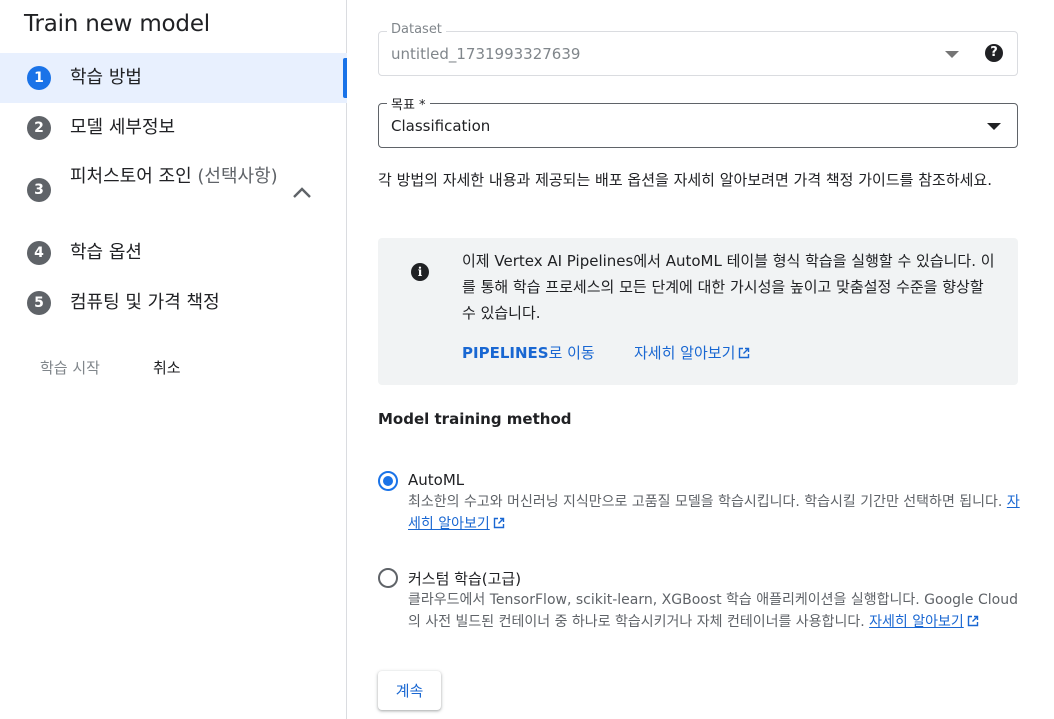 The height and width of the screenshot is (719, 1054). Describe the element at coordinates (39, 253) in the screenshot. I see `step-number: 4` at that location.